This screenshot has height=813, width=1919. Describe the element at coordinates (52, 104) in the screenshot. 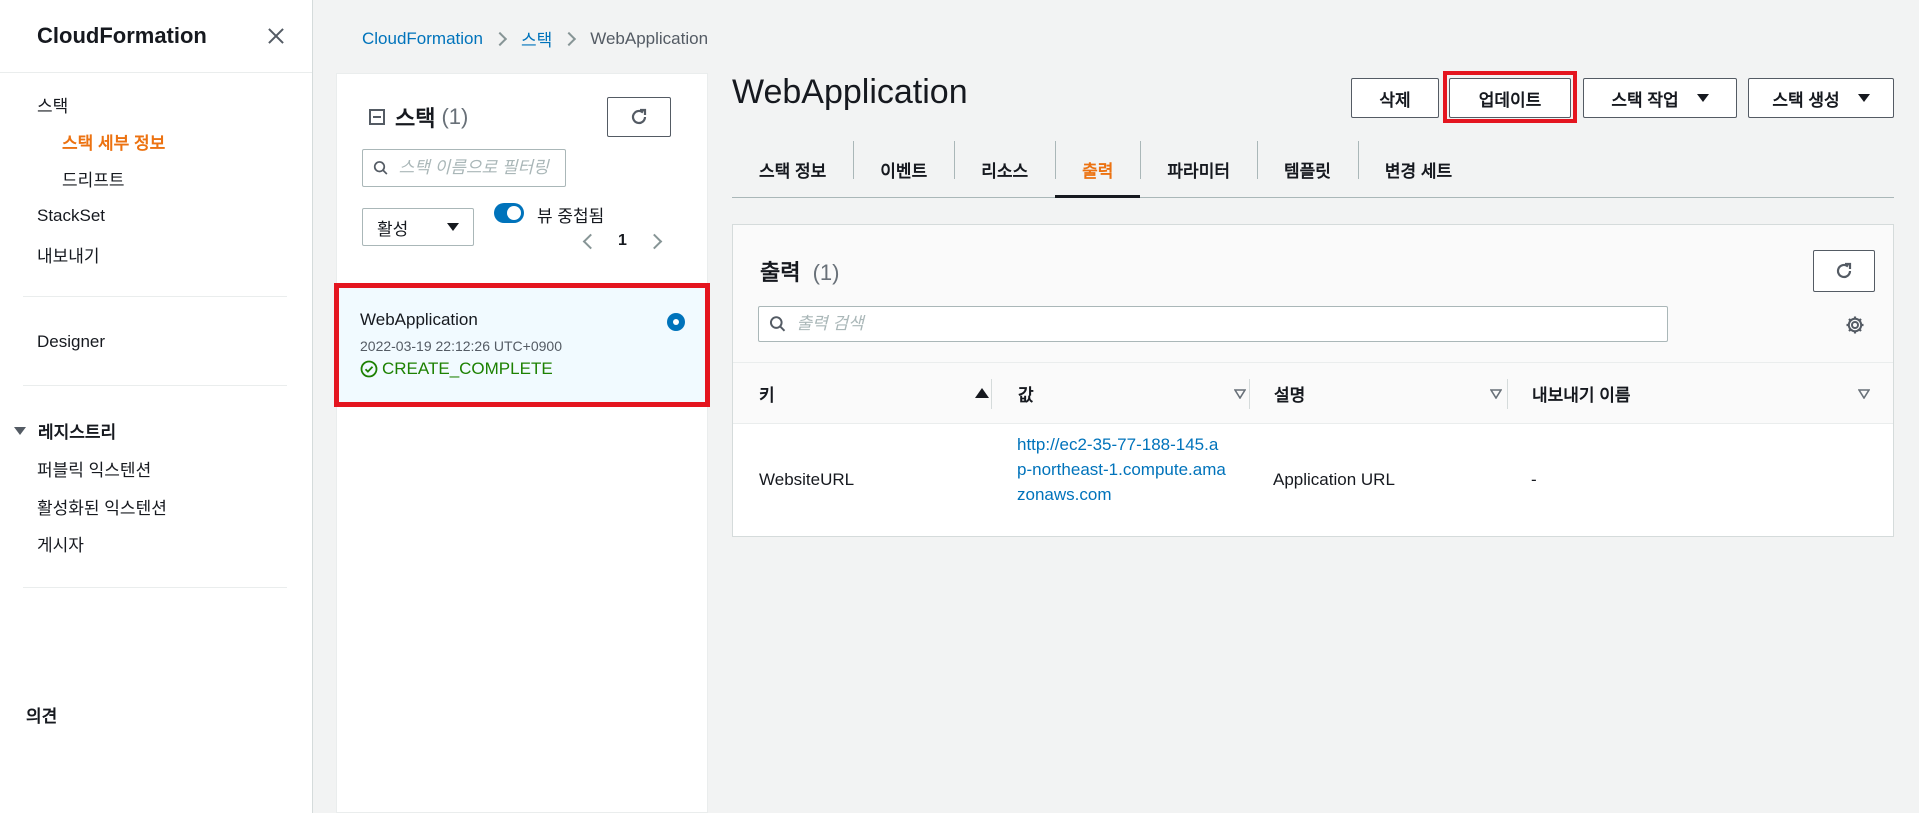

I see `sidebar-item-stacks: 스택` at that location.